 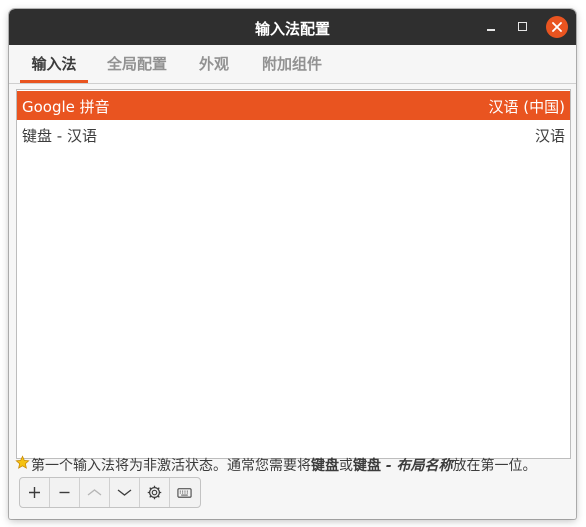 I want to click on list-item: Google 拼音 汉语 (中国), so click(x=293, y=105).